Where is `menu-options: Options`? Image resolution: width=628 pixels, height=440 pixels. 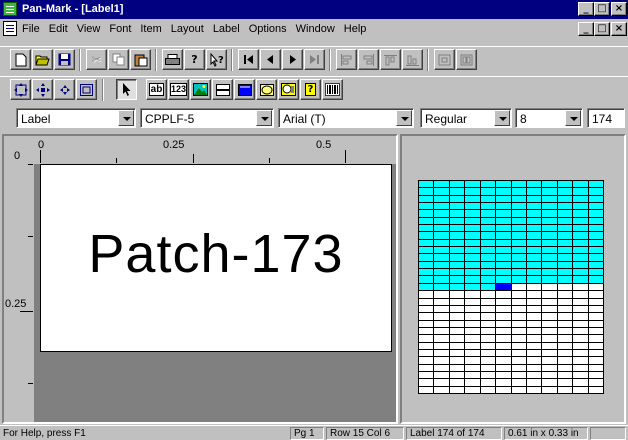 menu-options: Options is located at coordinates (268, 29).